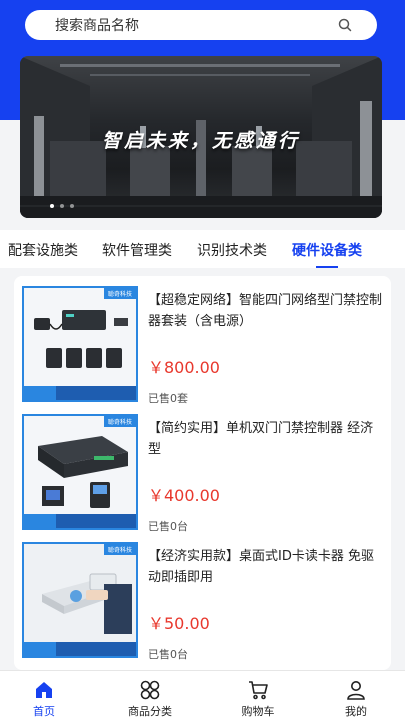 The width and height of the screenshot is (405, 720). Describe the element at coordinates (184, 367) in the screenshot. I see `product-price: ￥800.00` at that location.